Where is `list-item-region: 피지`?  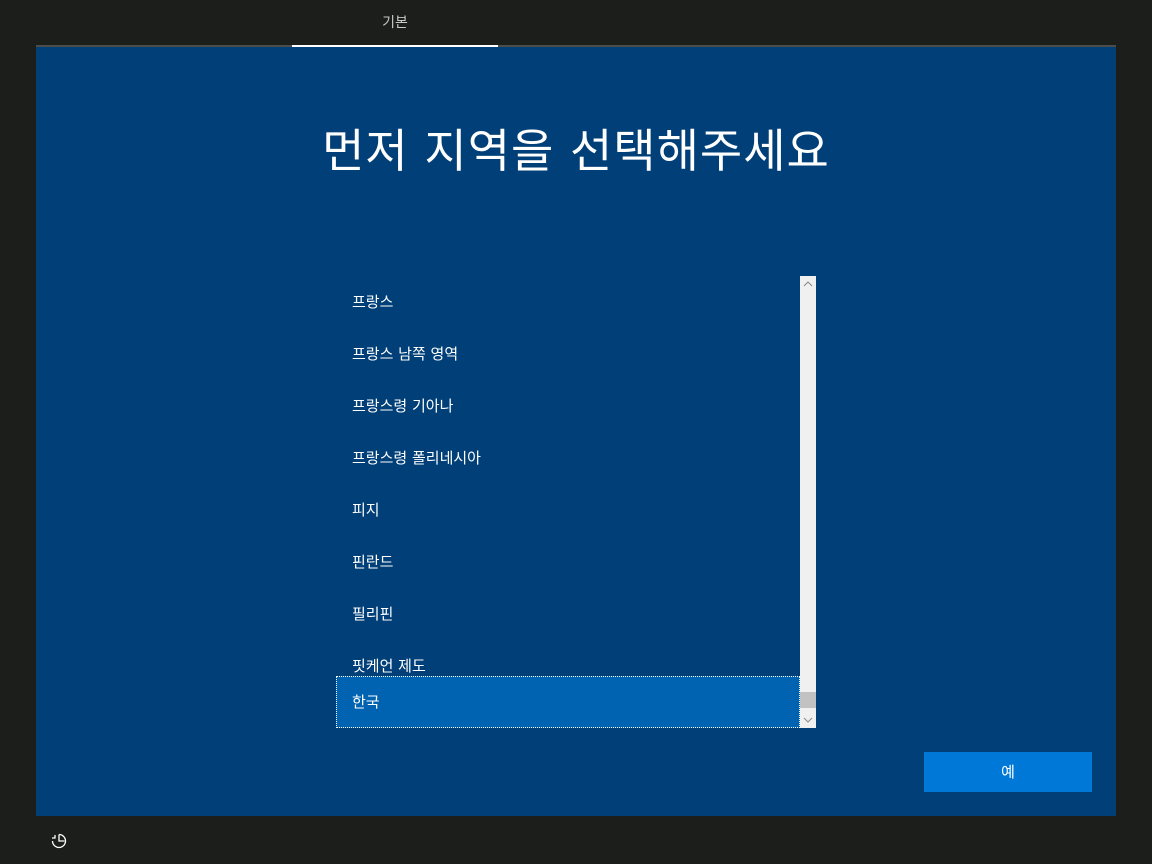
list-item-region: 피지 is located at coordinates (568, 510).